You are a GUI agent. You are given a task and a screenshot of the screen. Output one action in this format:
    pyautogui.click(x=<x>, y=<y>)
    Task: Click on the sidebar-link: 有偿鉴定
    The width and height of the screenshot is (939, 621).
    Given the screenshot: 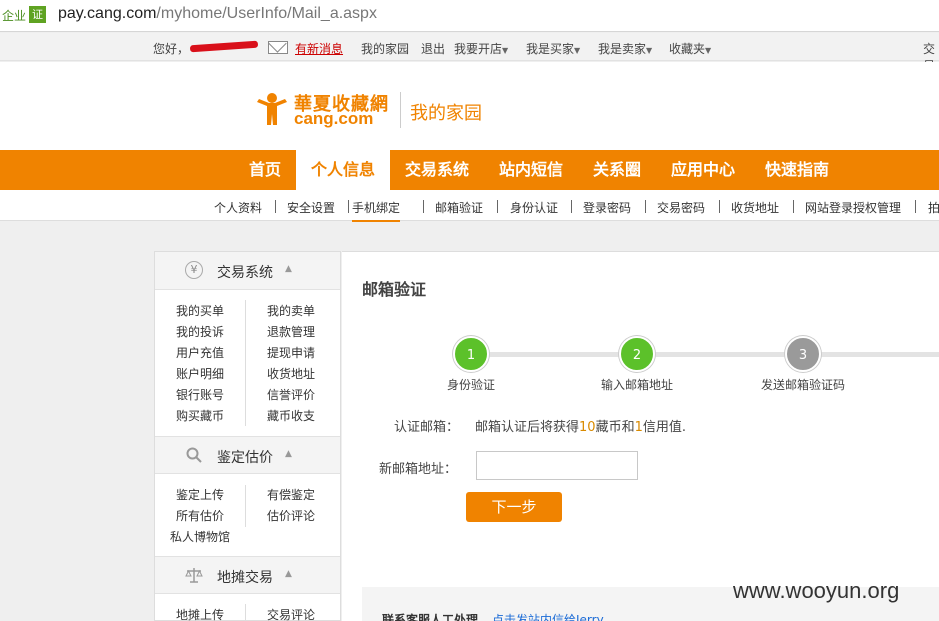 What is the action you would take?
    pyautogui.click(x=291, y=494)
    